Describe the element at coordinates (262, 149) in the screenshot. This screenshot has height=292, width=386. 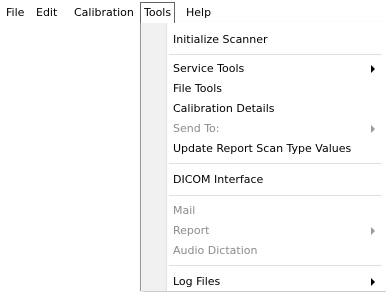
I see `menu-item-update-report-scan-type-values: Update Report Scan Type Values` at that location.